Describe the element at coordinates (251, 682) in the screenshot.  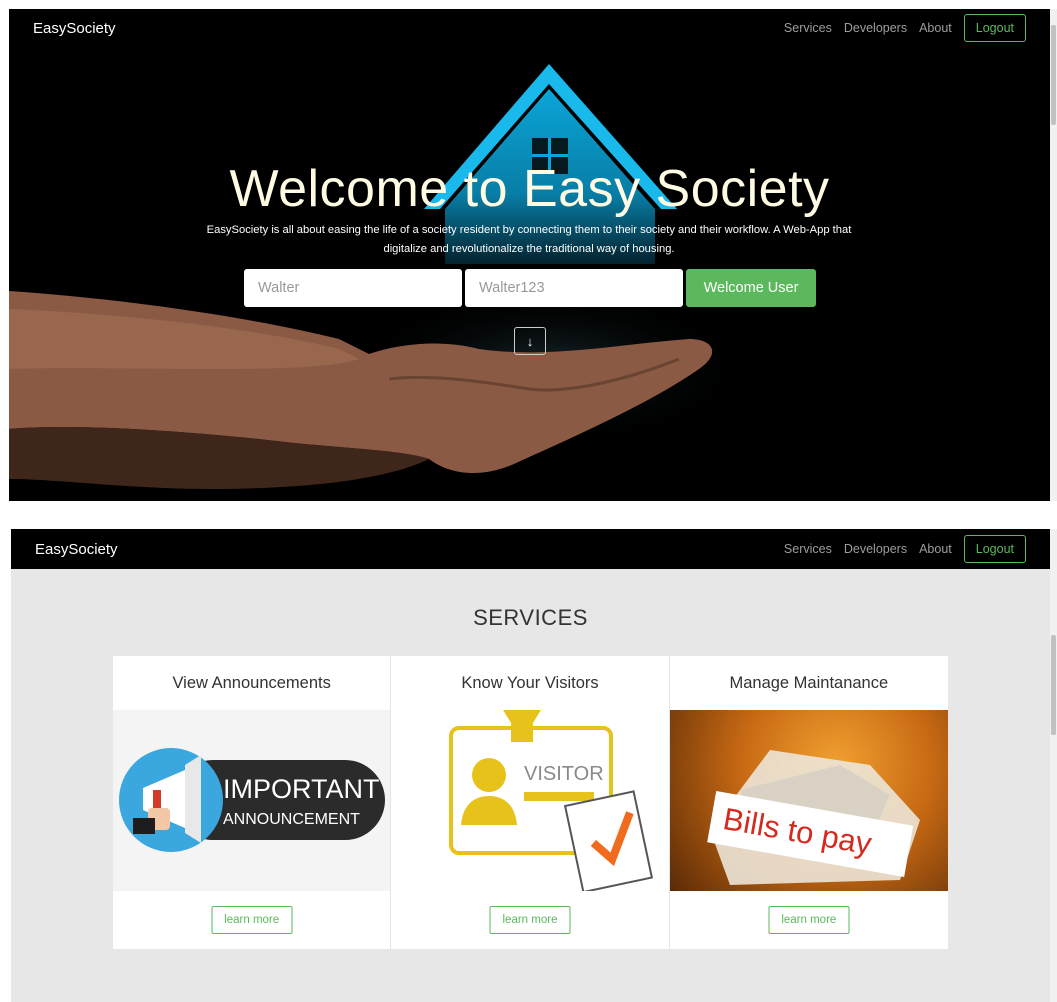
I see `card-title: View Announcements` at that location.